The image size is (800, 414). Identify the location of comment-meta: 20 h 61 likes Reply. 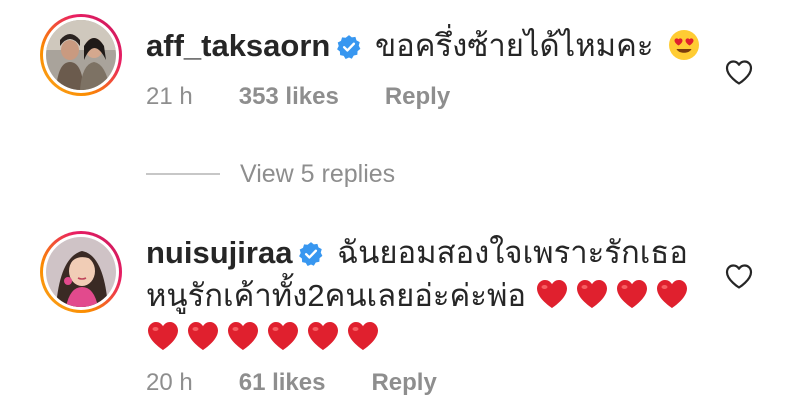
(291, 383).